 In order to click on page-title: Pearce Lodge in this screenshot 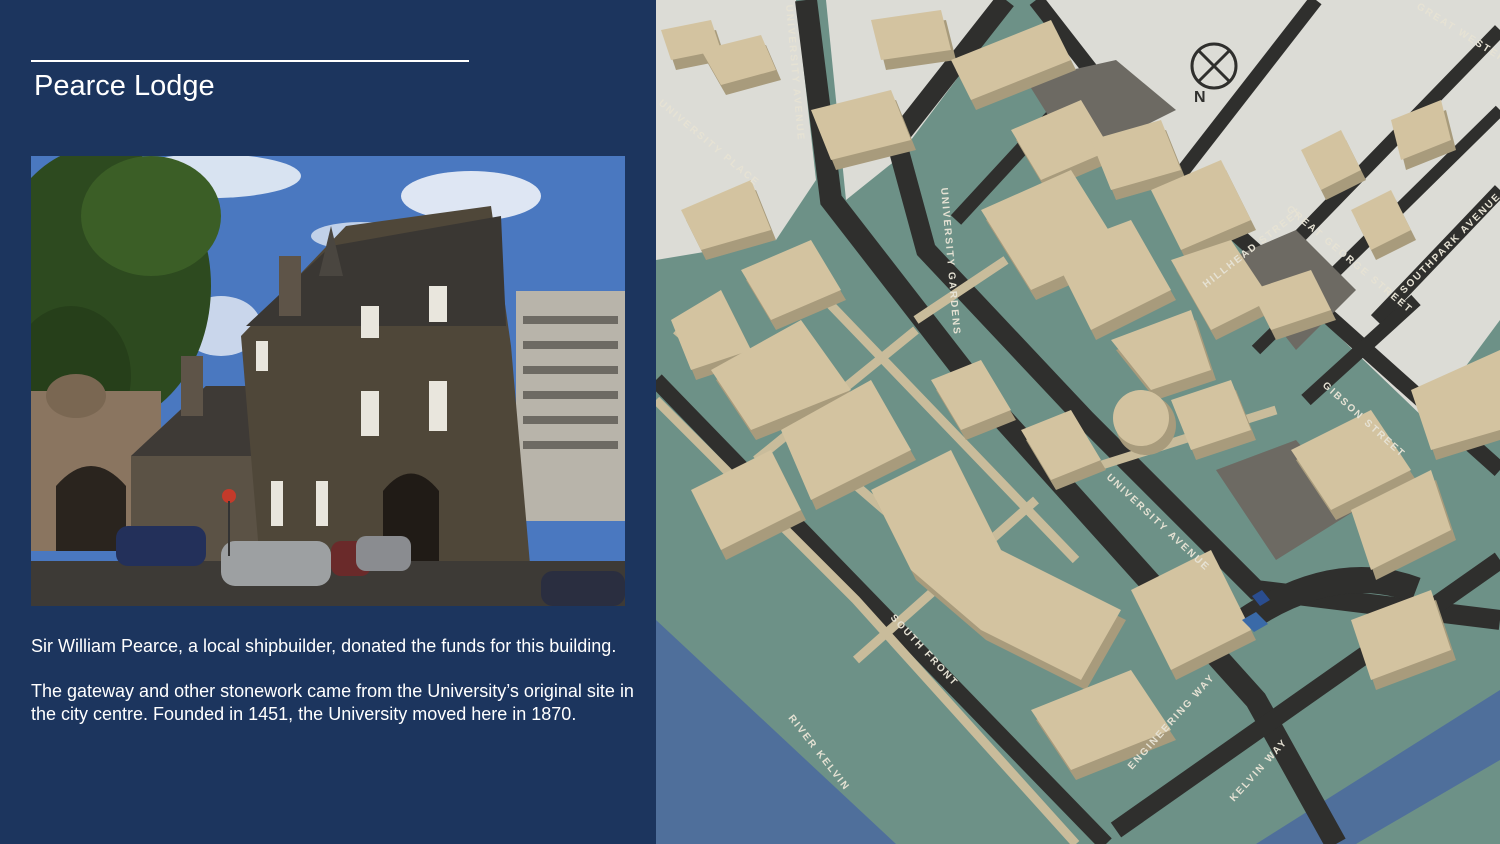, I will do `click(124, 86)`.